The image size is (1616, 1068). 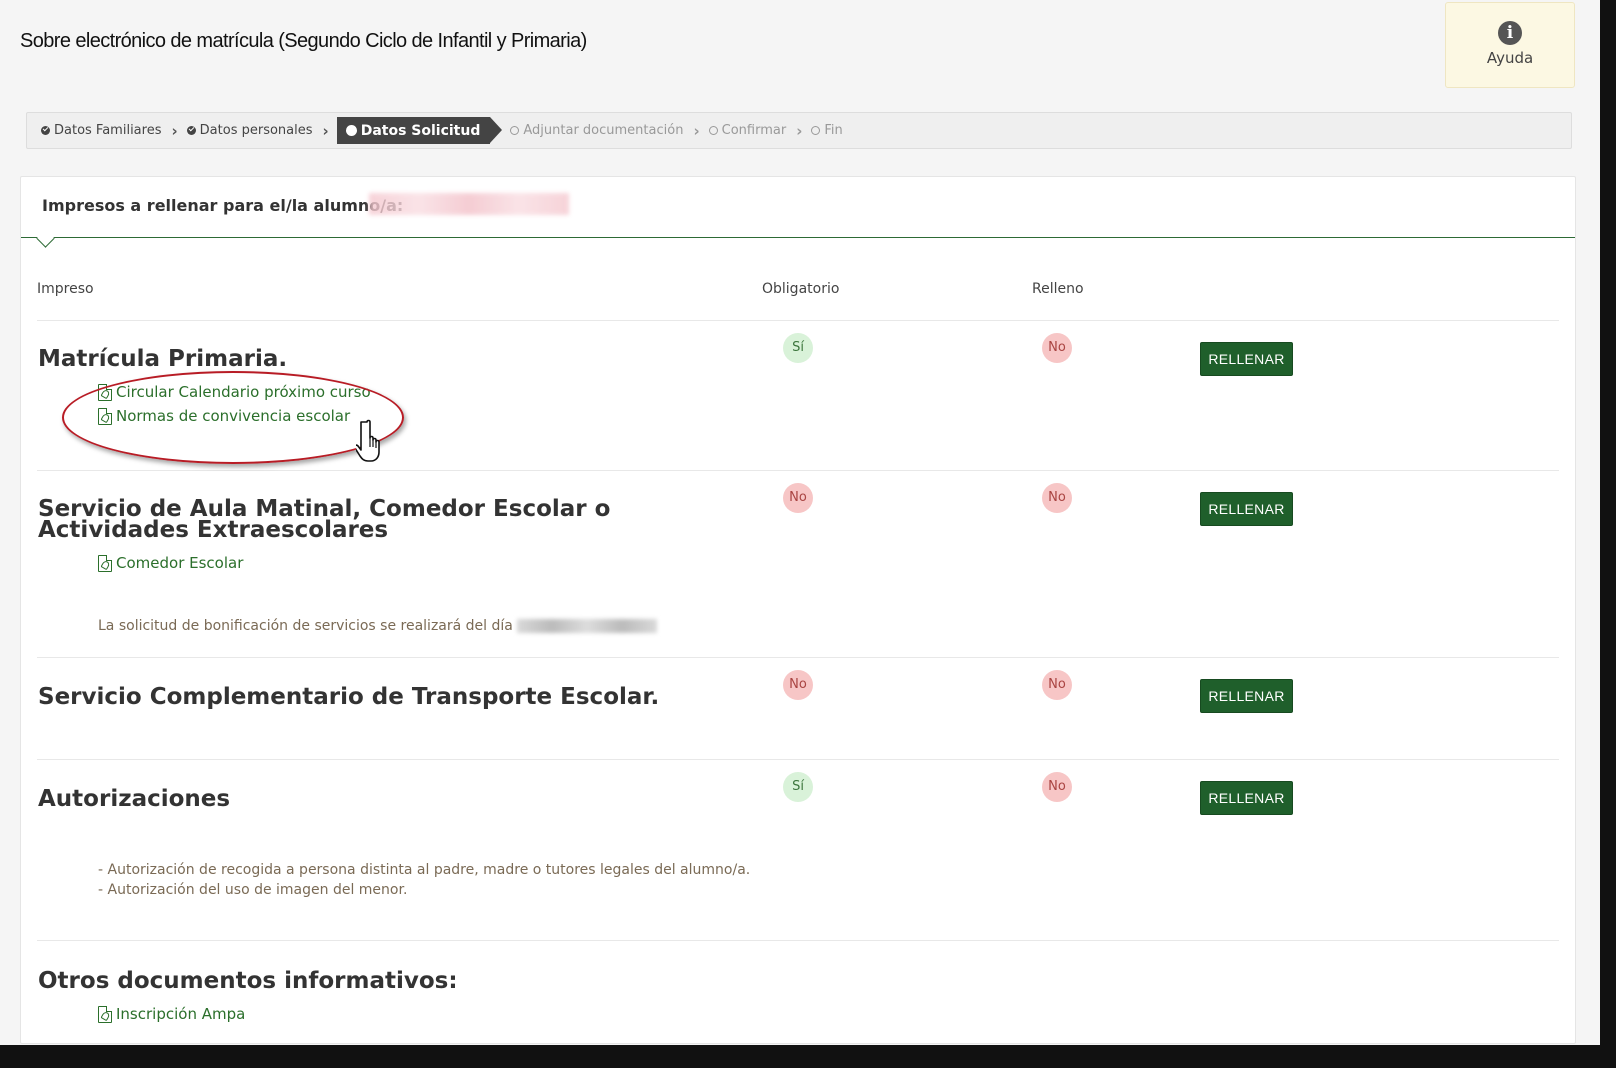 I want to click on step-label: Confirmar, so click(x=754, y=130).